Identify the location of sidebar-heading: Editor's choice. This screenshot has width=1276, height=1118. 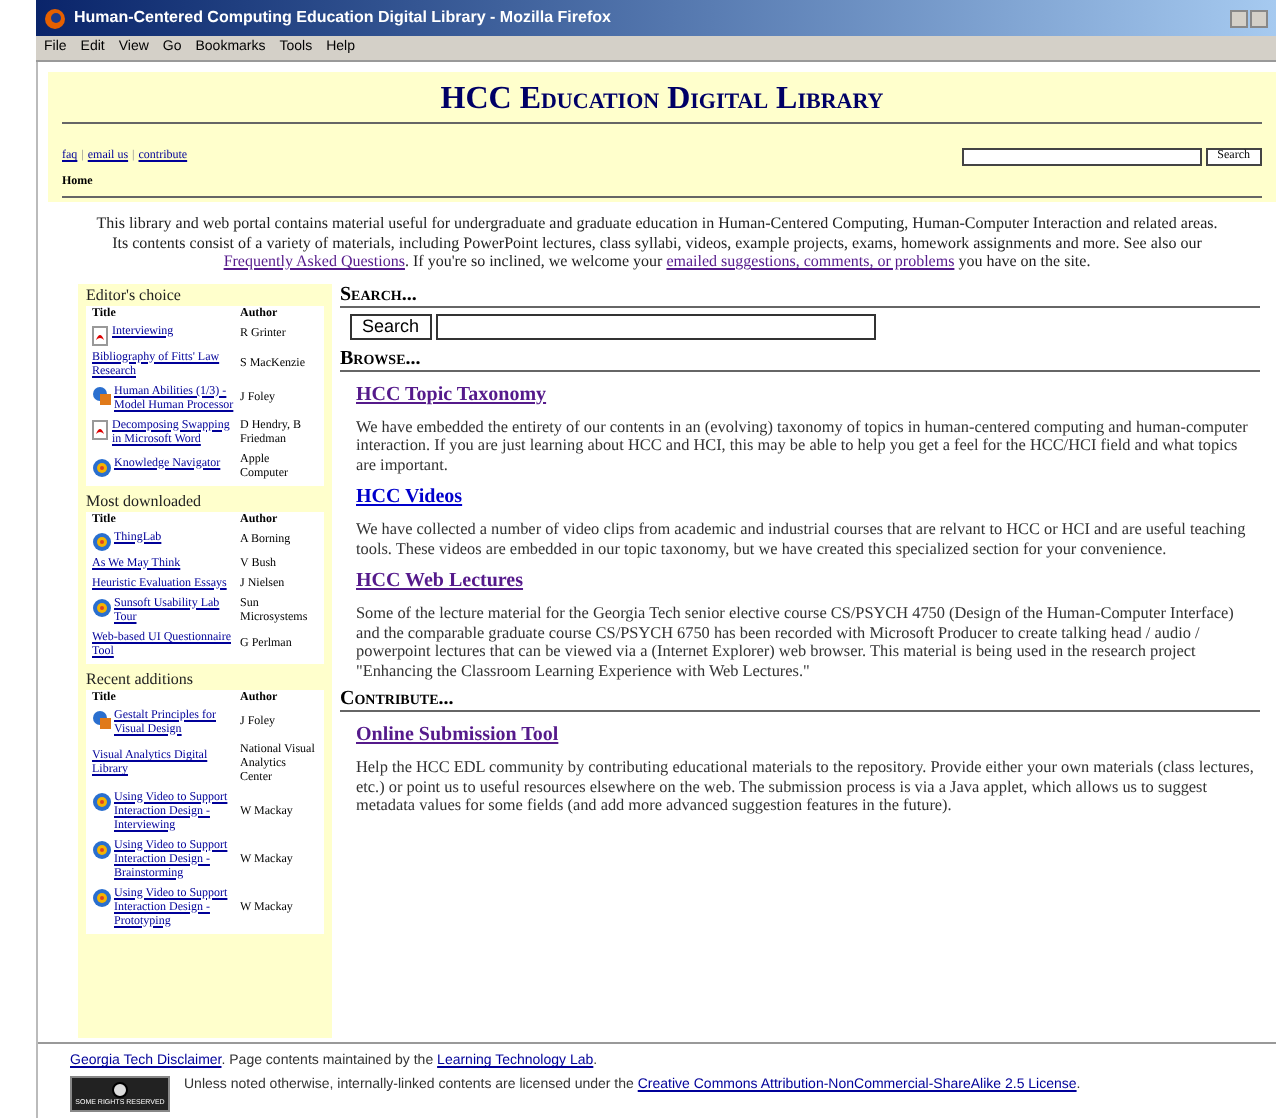
(134, 295).